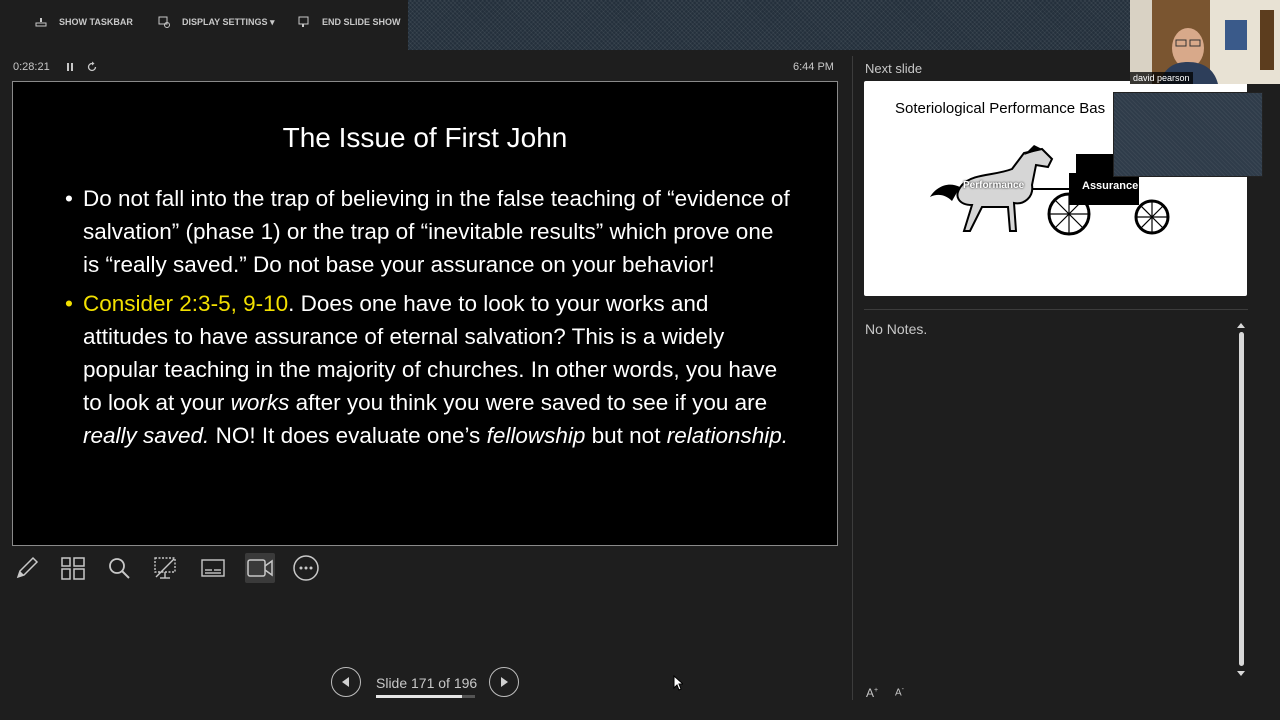 The height and width of the screenshot is (720, 1280). I want to click on taskbar-icon, so click(41, 22).